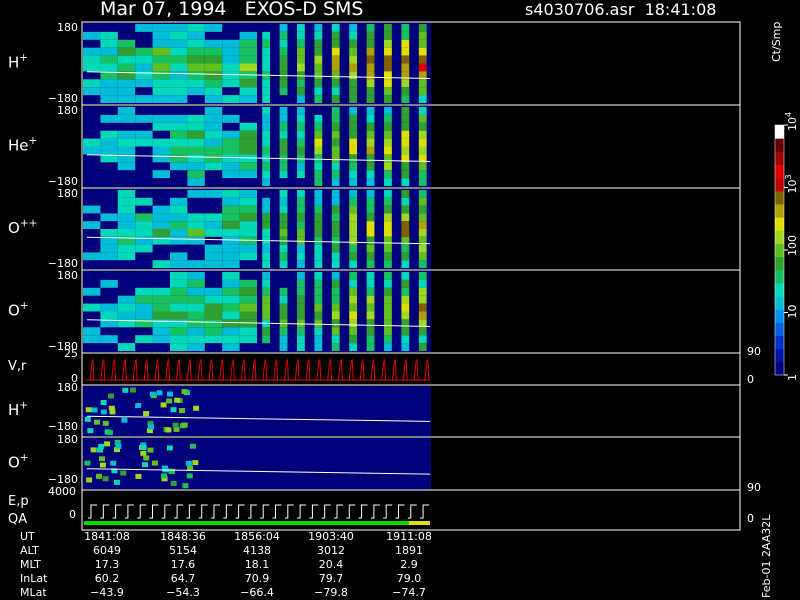 The width and height of the screenshot is (800, 600). I want to click on ephemeris-cell: 1911:08, so click(409, 536).